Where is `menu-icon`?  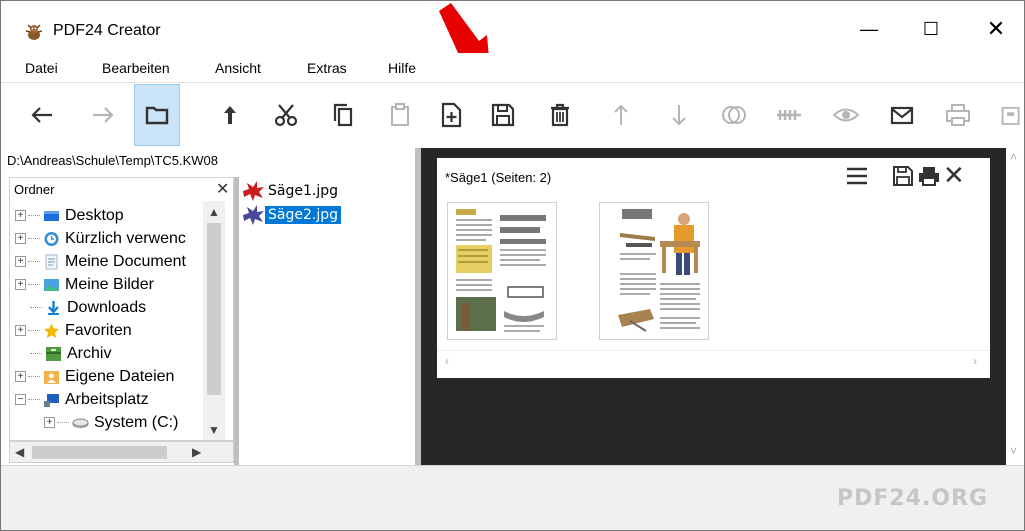
menu-icon is located at coordinates (857, 176).